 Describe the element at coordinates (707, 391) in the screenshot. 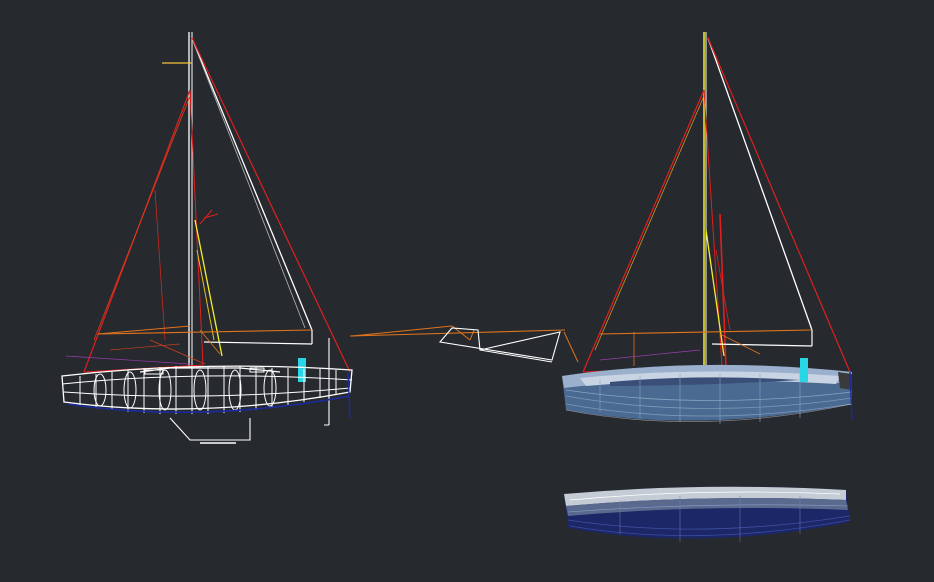

I see `shaded-hull` at that location.